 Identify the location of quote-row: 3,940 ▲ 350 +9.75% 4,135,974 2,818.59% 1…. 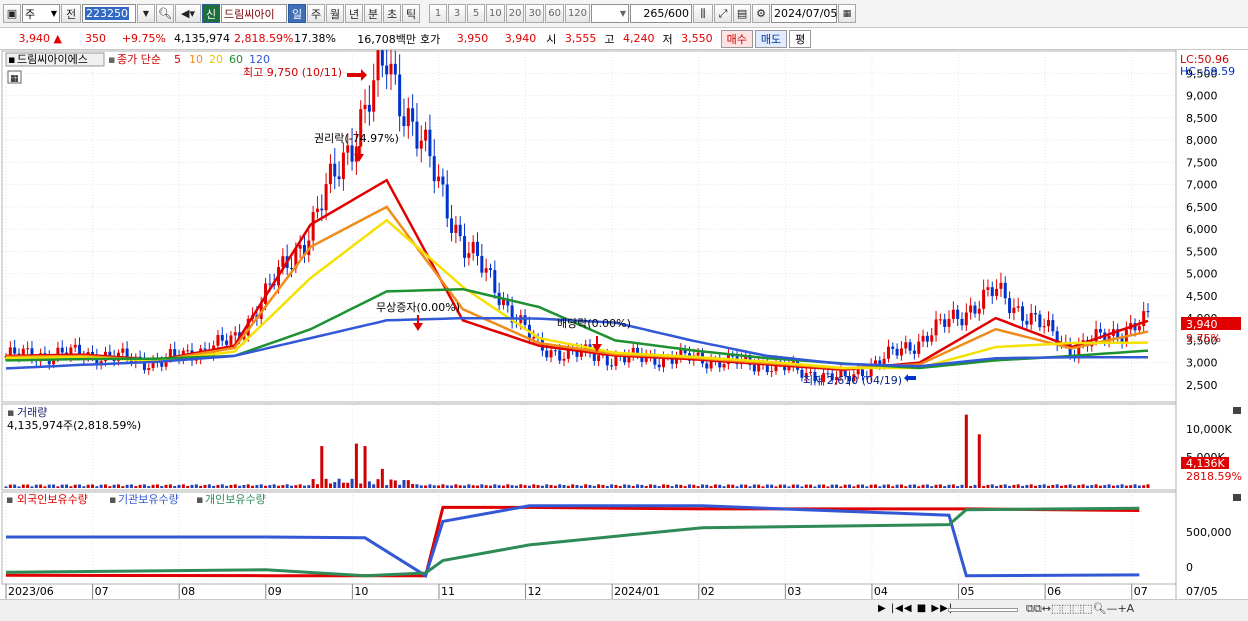
(624, 39).